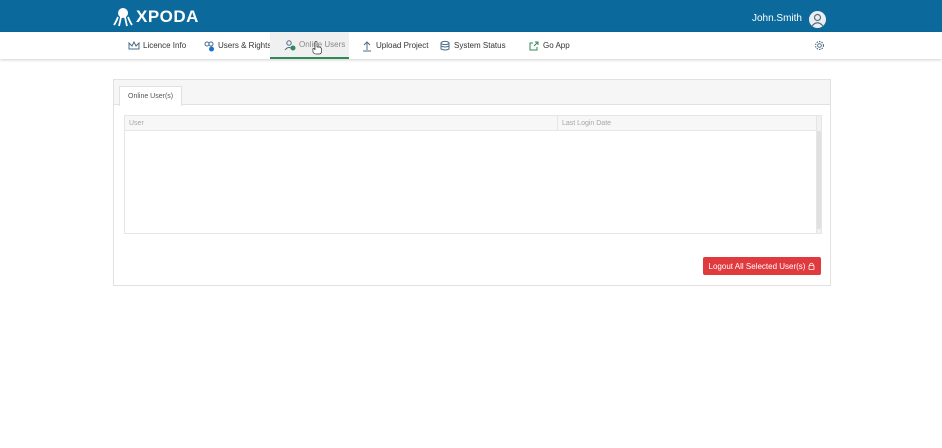 The width and height of the screenshot is (942, 448). I want to click on column-header-user: User, so click(341, 123).